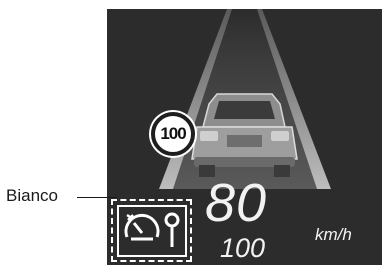  I want to click on speed-limit-sign: 100, so click(173, 134).